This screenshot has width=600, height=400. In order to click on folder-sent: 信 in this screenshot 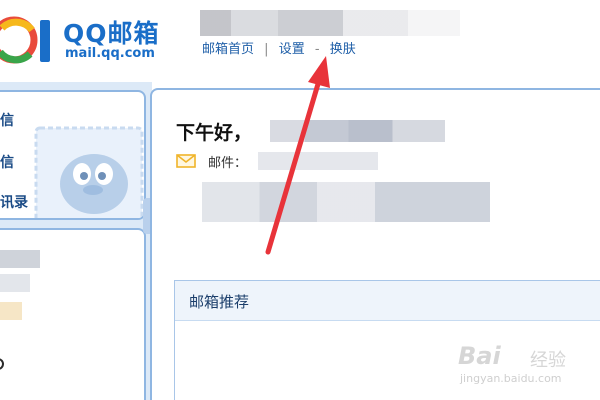, I will do `click(7, 162)`.